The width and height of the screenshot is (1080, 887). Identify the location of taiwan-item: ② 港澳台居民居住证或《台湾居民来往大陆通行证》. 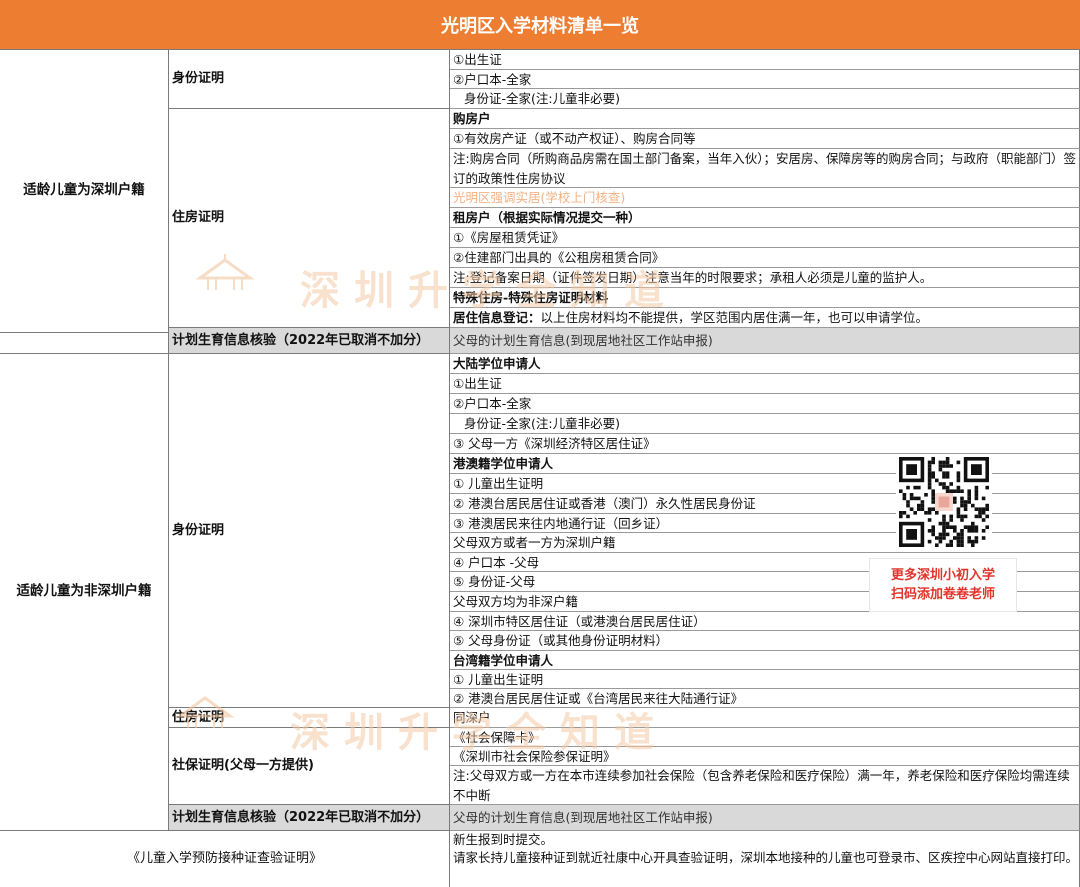
(765, 698).